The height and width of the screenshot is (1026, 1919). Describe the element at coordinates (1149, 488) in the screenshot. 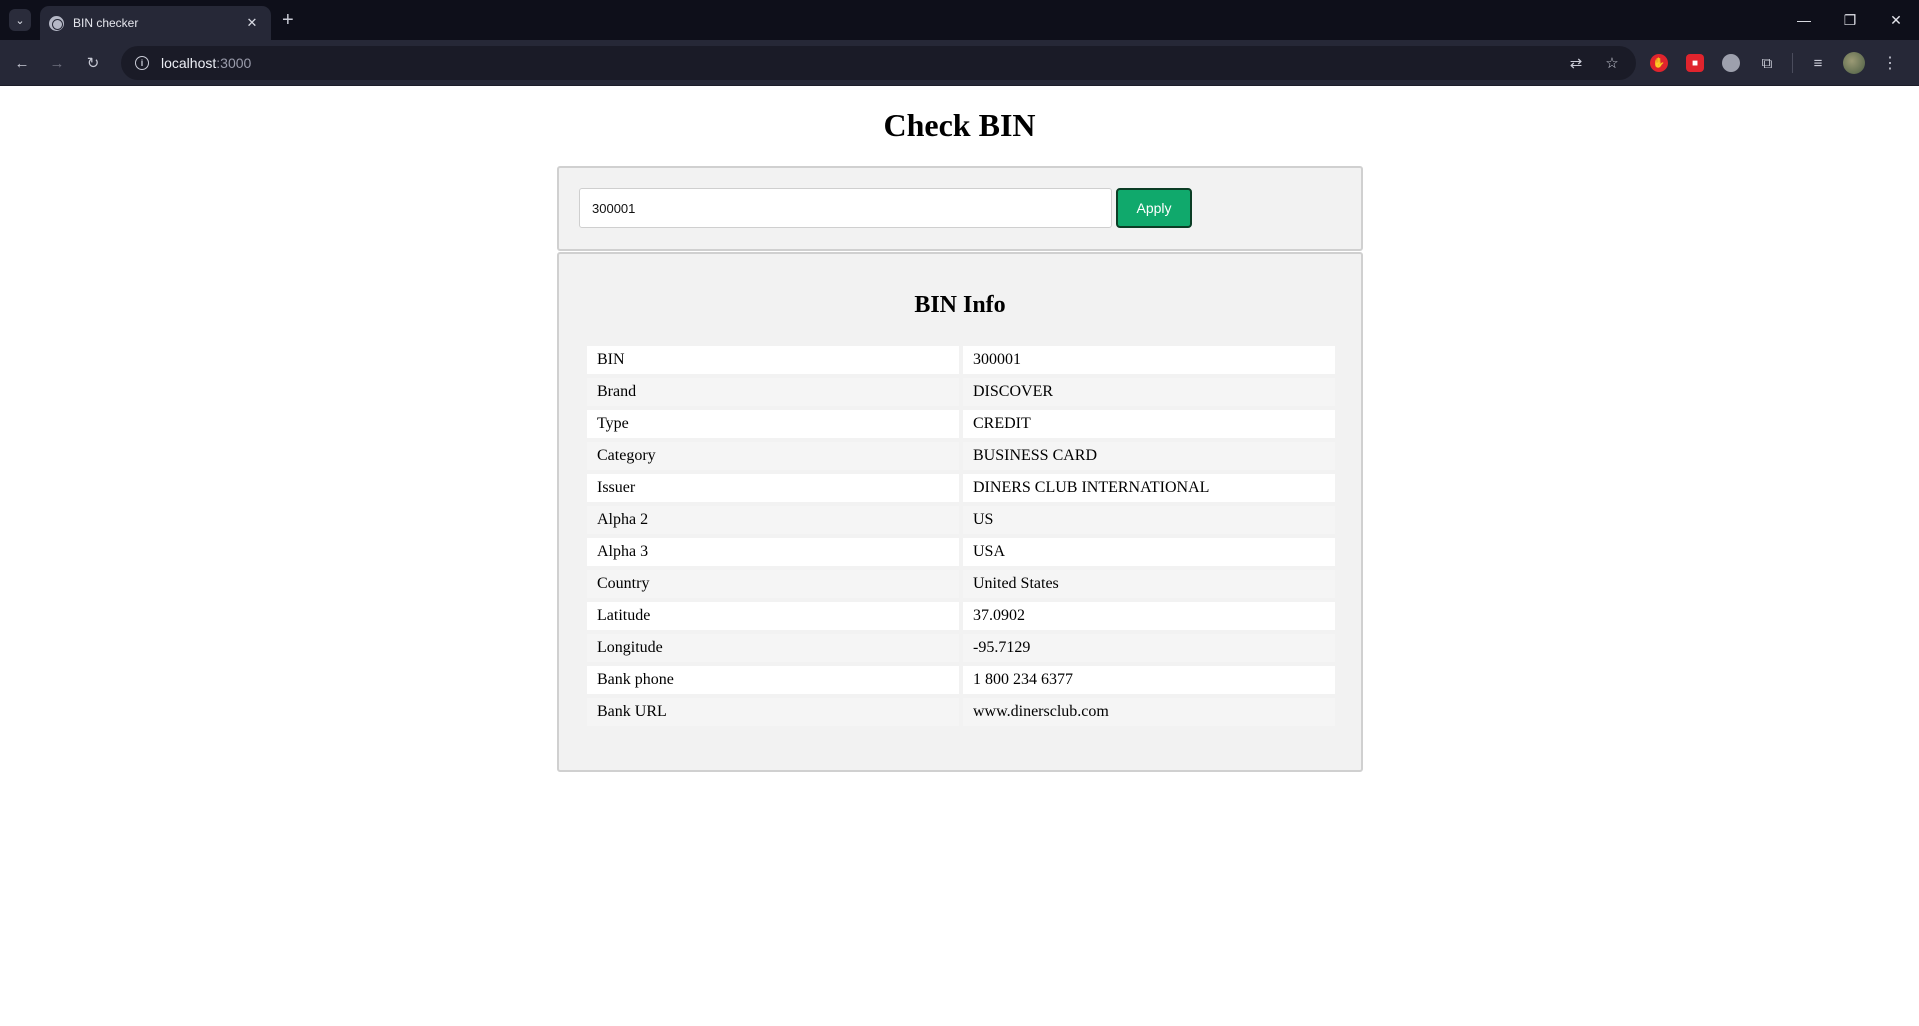

I see `row-value: DINERS CLUB INTERNATIONAL` at that location.